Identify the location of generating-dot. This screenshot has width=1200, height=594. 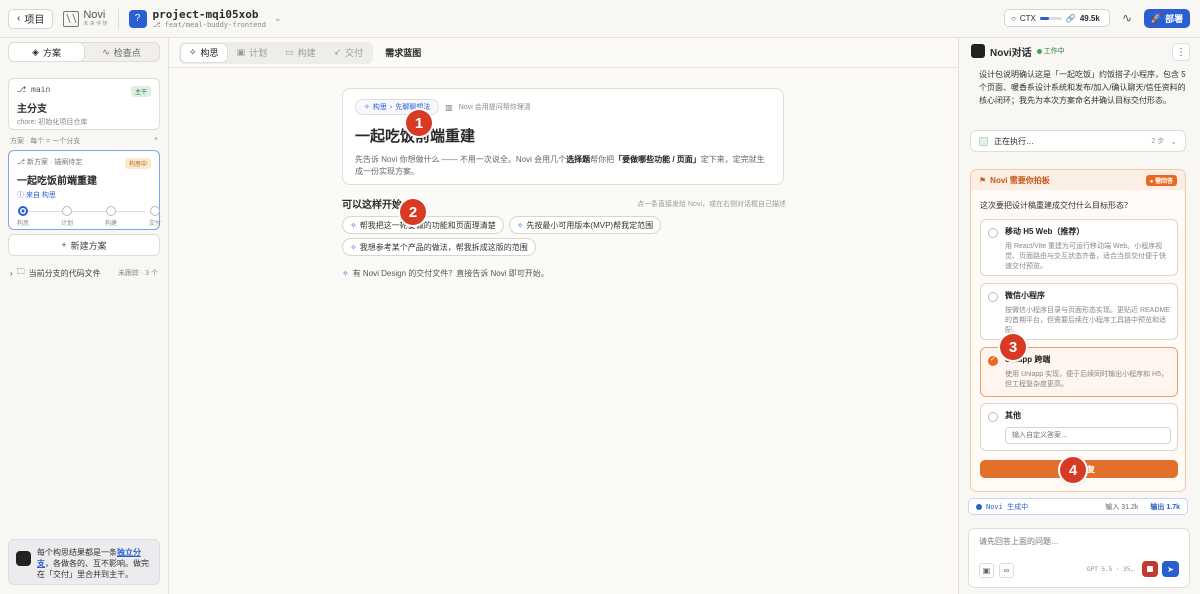
(979, 506).